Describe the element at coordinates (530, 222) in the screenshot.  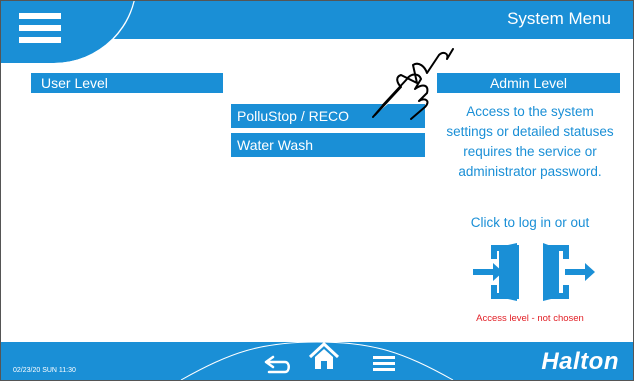
I see `login-hint: Click to log in or out` at that location.